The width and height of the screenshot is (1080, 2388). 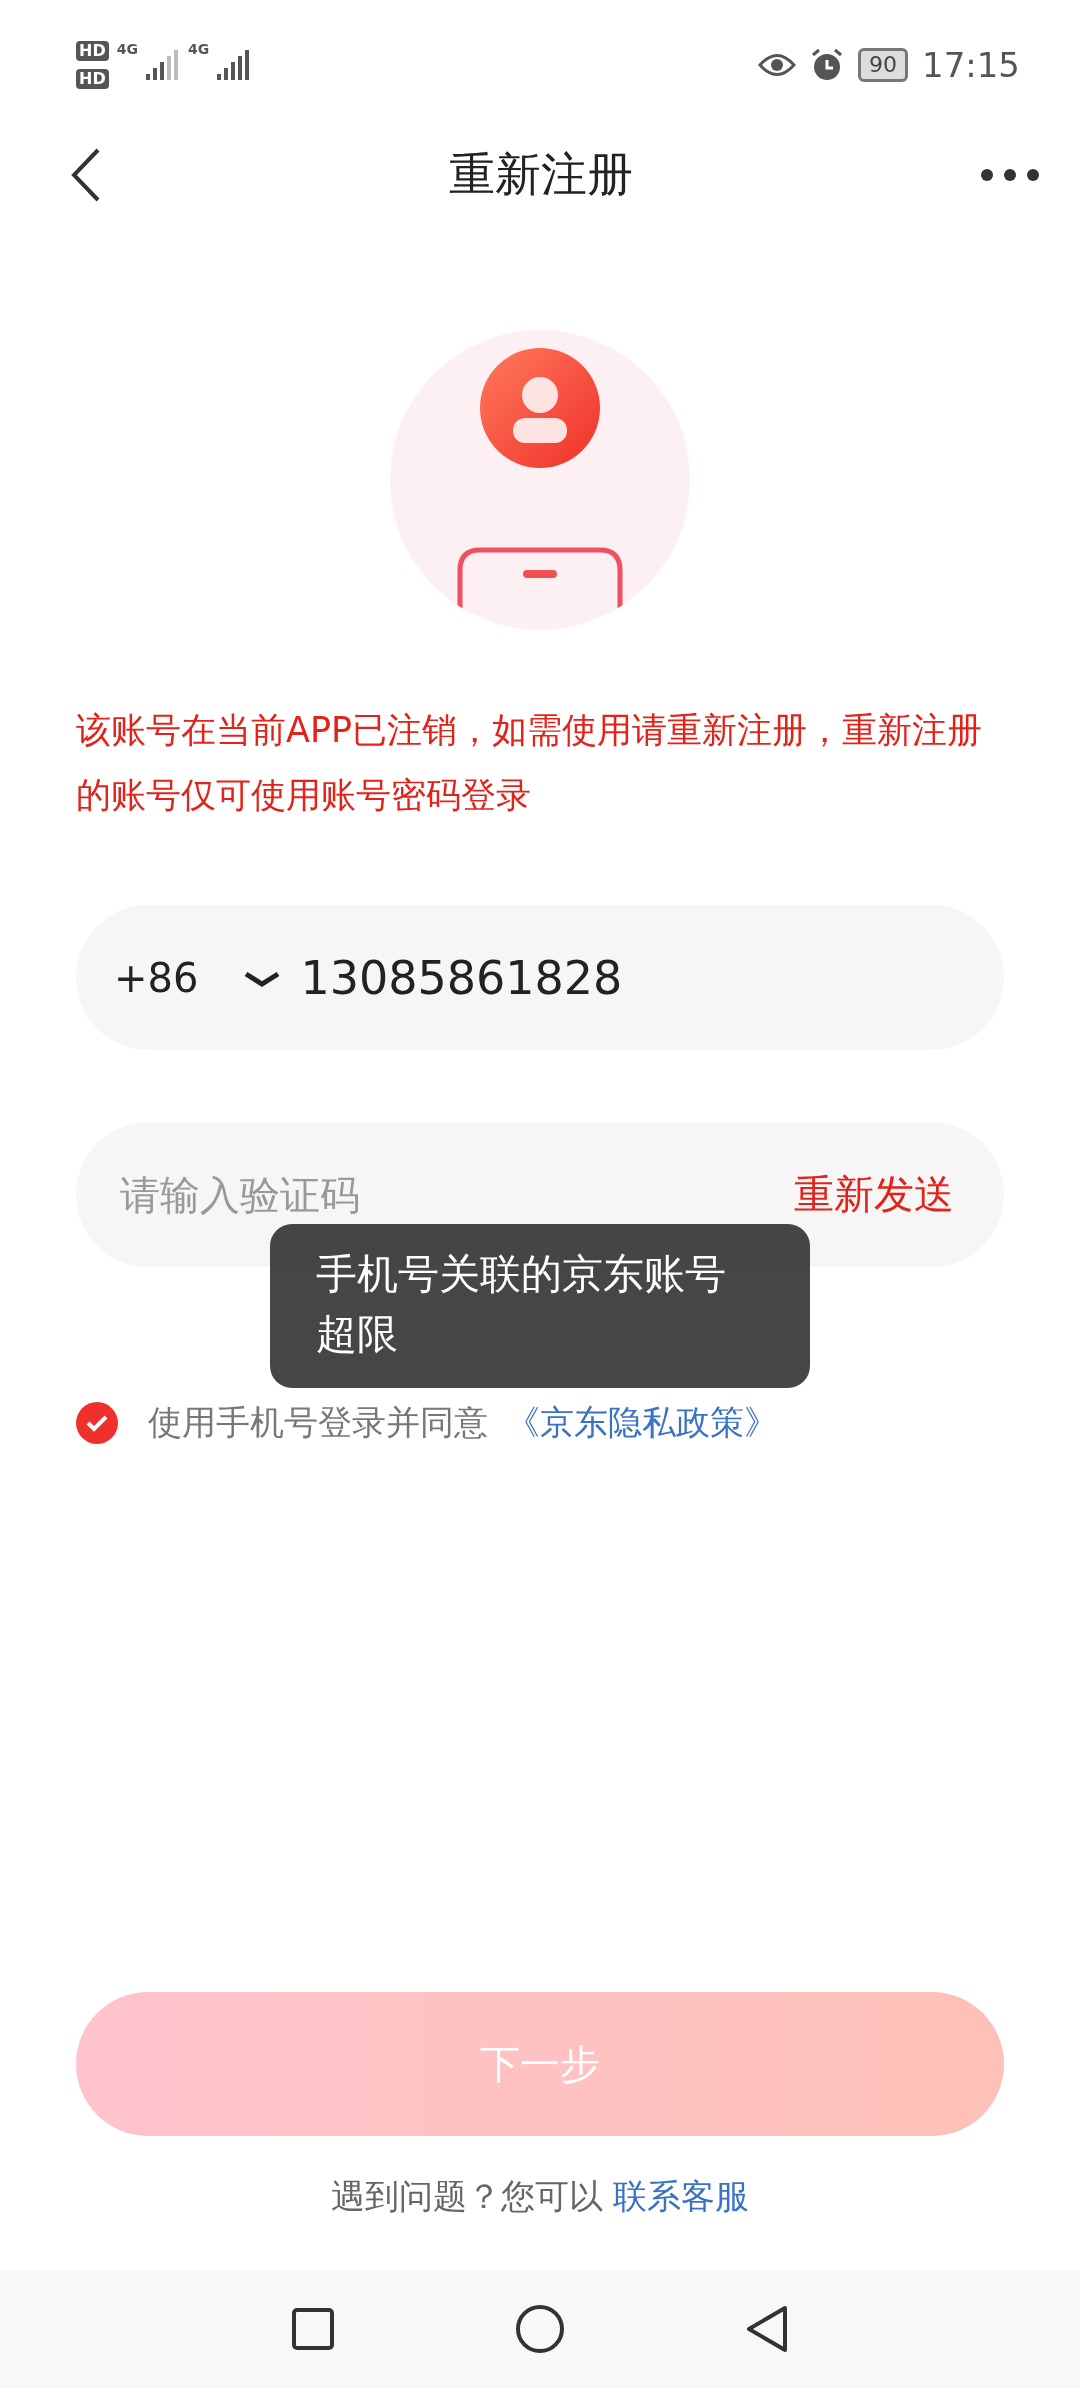 I want to click on recents-icon, so click(x=313, y=2329).